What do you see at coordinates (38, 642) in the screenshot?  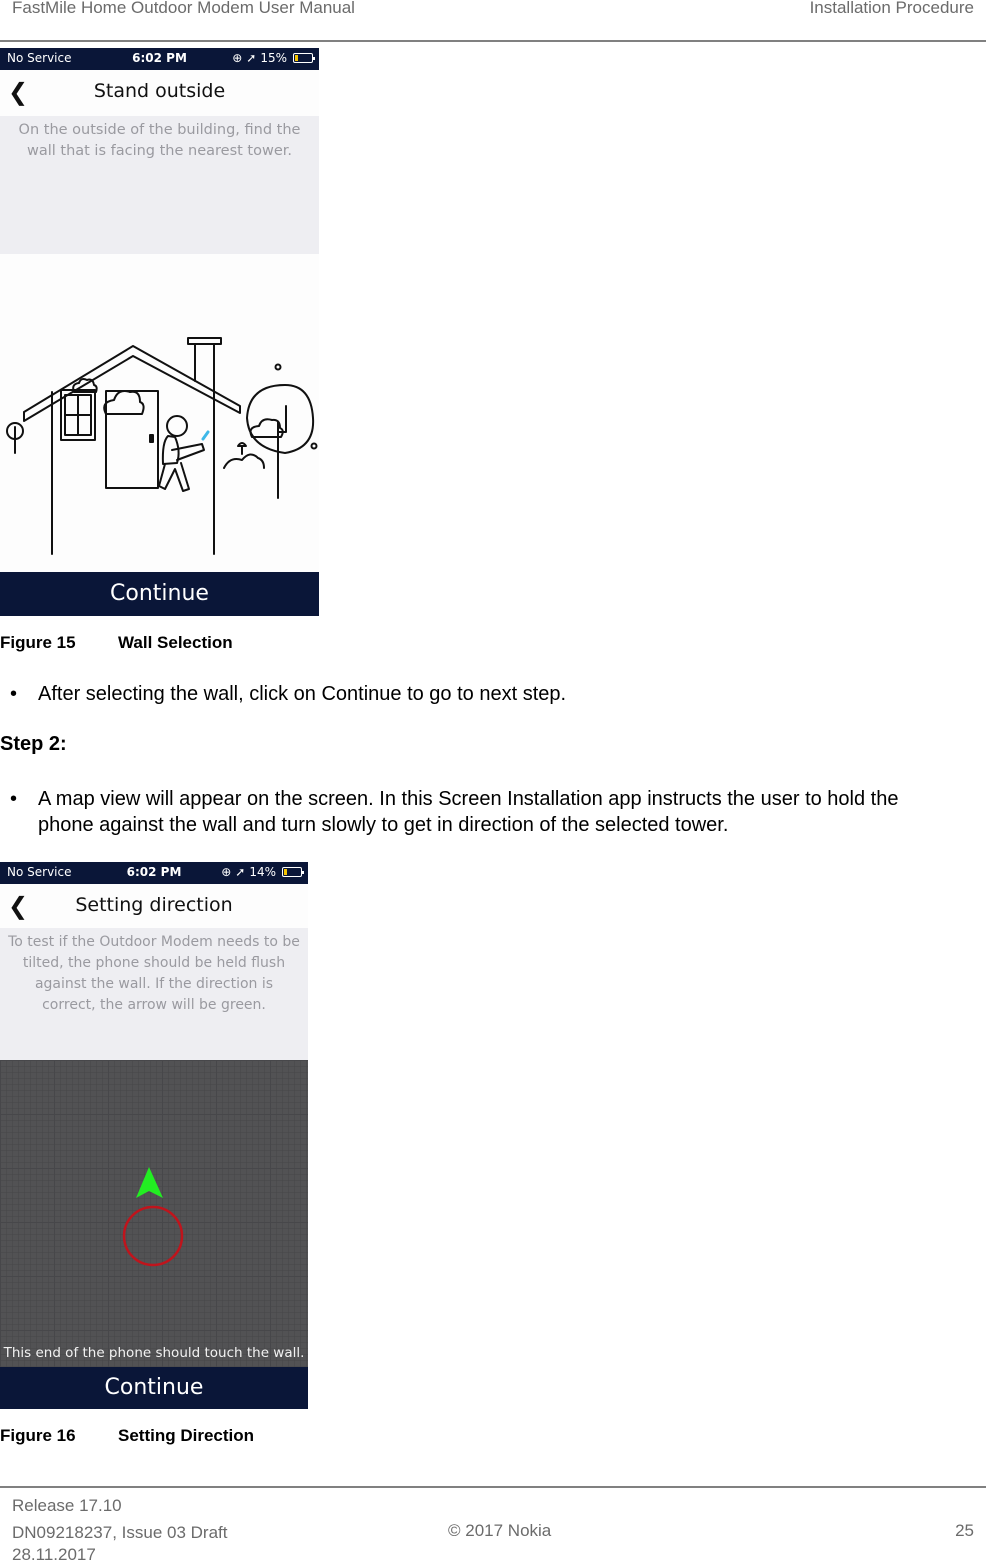 I see `figure-number: Figure 15` at bounding box center [38, 642].